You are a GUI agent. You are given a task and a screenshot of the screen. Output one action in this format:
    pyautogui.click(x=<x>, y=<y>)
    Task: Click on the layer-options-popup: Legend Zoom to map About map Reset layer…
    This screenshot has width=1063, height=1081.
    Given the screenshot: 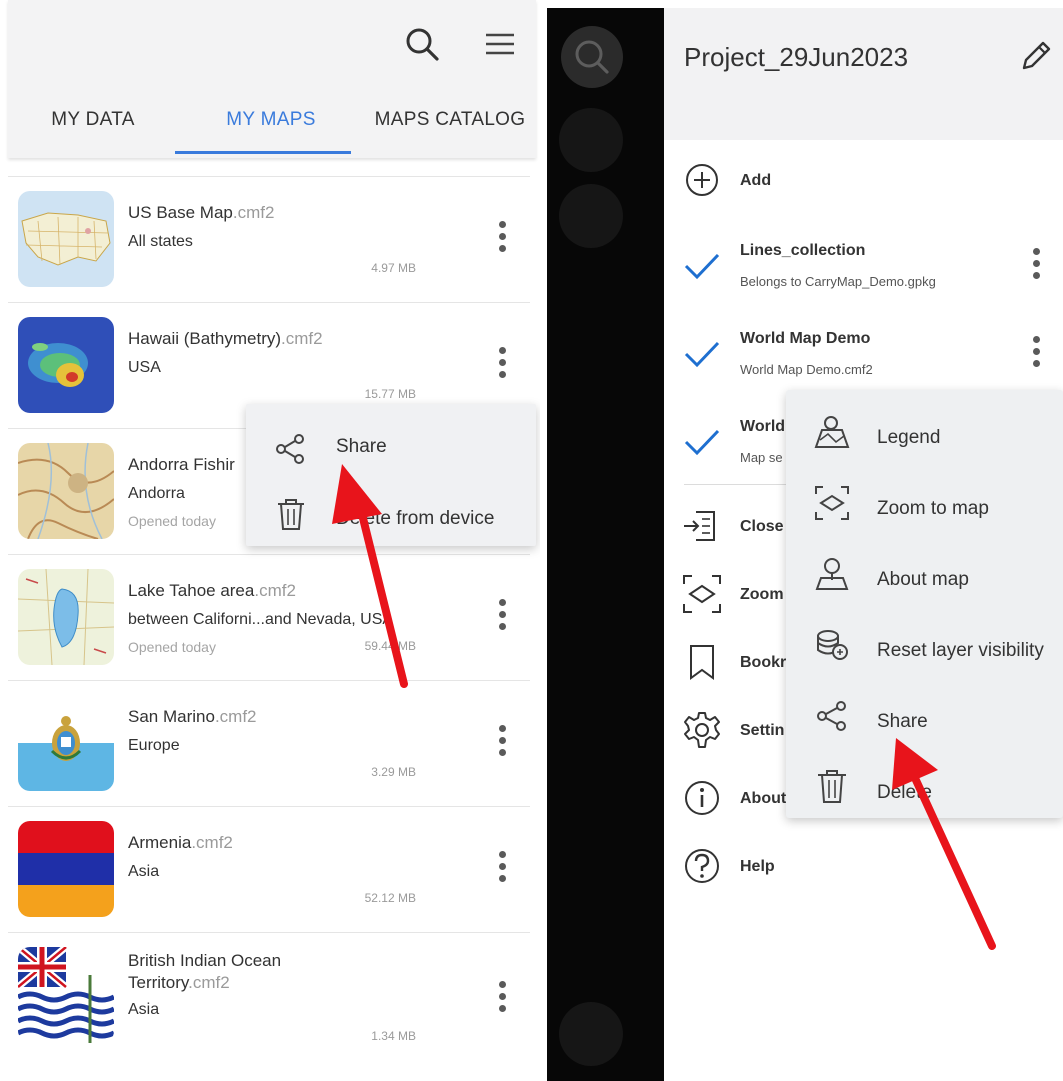 What is the action you would take?
    pyautogui.click(x=924, y=604)
    